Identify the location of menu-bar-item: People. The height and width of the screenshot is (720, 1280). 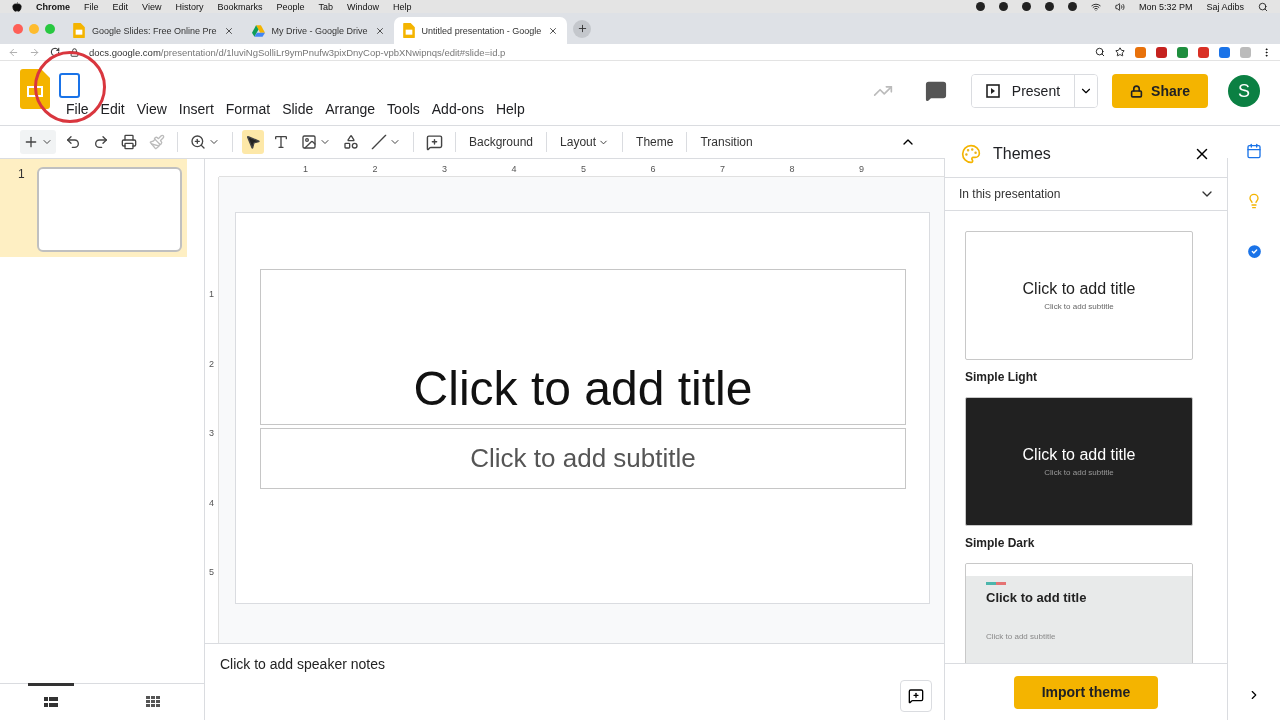
(290, 6).